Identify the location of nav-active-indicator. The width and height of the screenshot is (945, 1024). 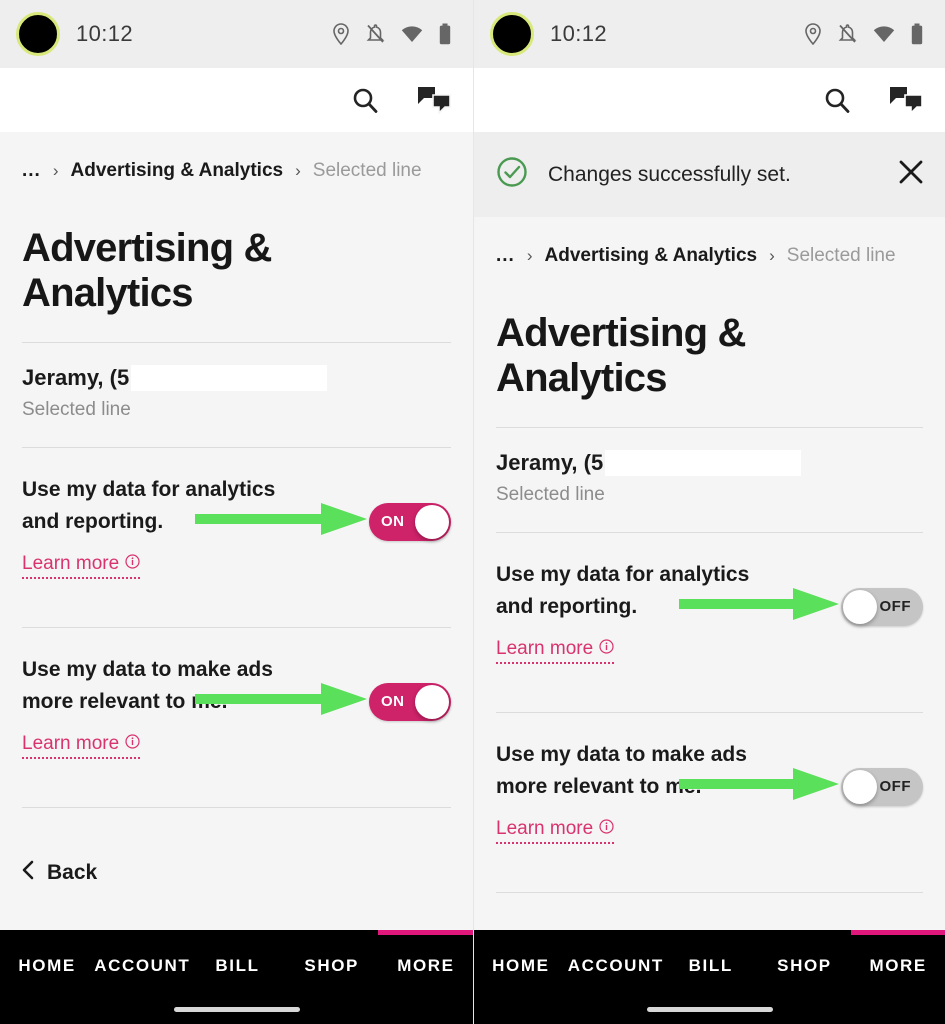
(897, 932).